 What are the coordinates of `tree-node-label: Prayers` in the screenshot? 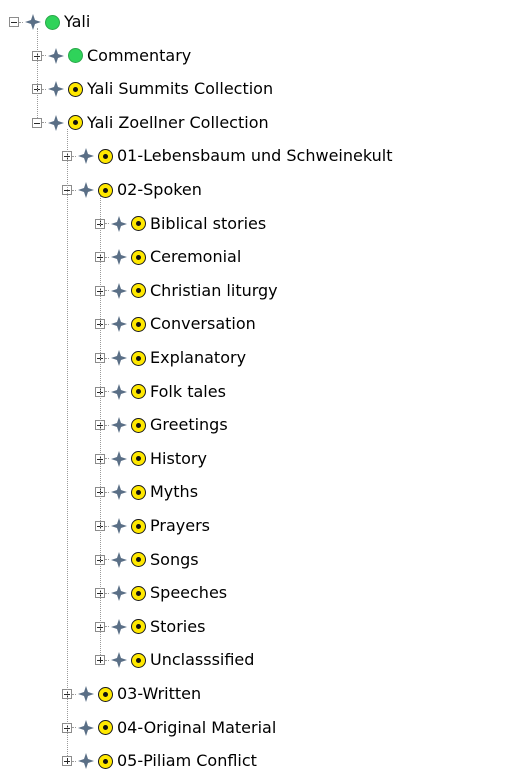 It's located at (180, 526).